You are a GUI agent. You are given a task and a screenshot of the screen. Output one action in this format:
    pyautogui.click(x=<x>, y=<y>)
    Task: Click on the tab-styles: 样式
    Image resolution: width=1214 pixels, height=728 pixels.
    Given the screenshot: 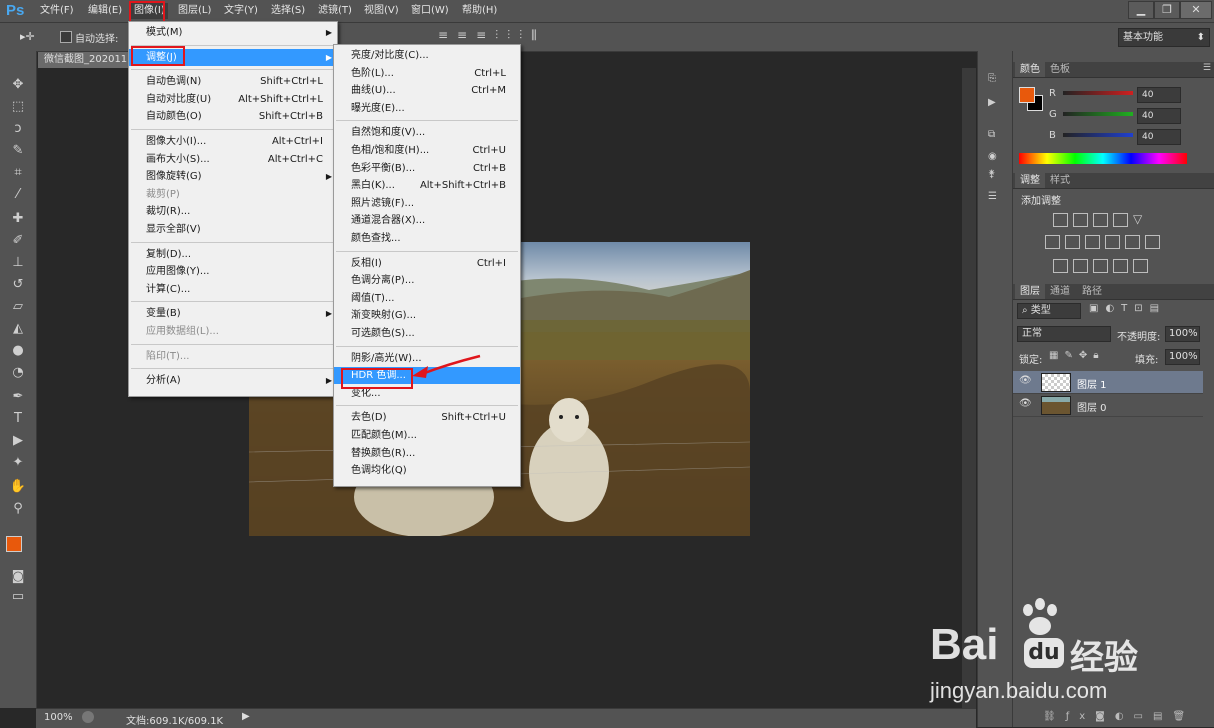 What is the action you would take?
    pyautogui.click(x=1060, y=180)
    